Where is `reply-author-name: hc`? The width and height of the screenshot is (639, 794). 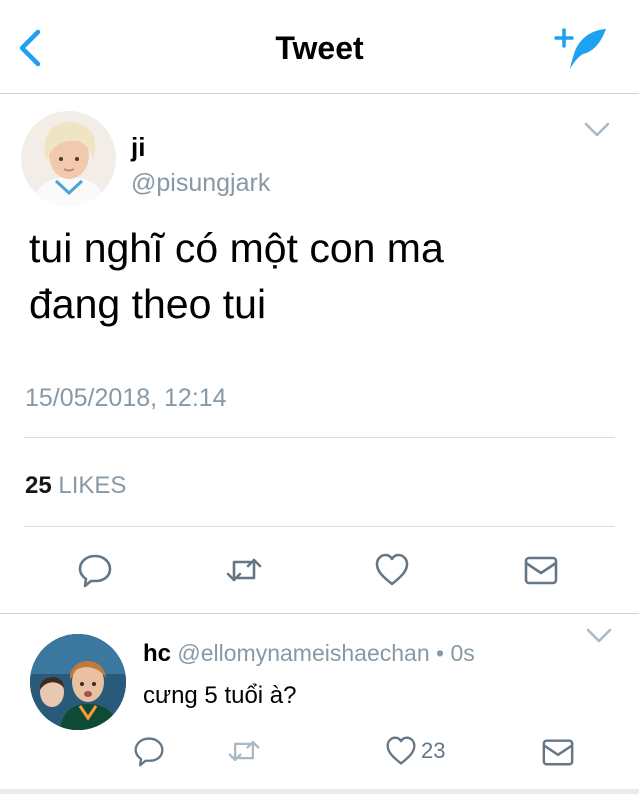 reply-author-name: hc is located at coordinates (157, 653).